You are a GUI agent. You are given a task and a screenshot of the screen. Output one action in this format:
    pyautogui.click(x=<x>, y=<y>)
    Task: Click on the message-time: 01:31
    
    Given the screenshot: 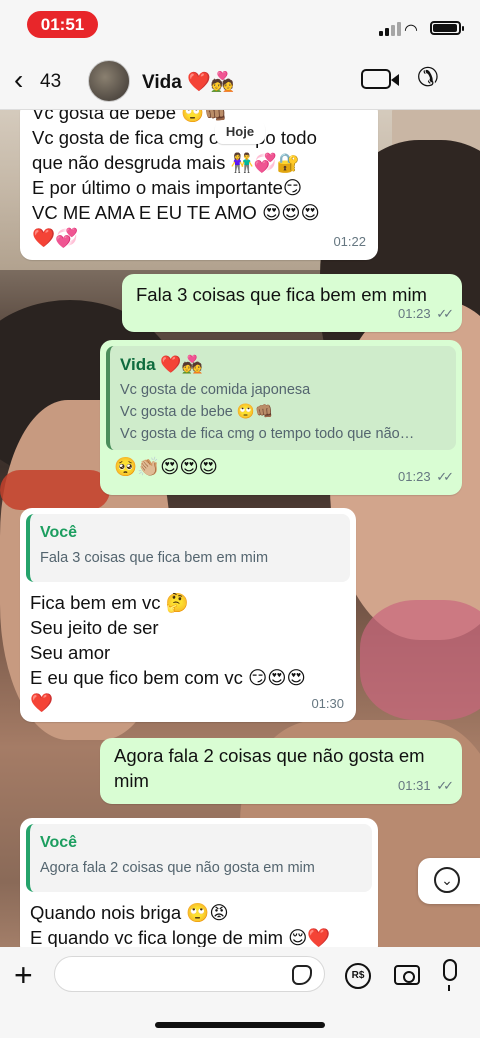 What is the action you would take?
    pyautogui.click(x=414, y=785)
    